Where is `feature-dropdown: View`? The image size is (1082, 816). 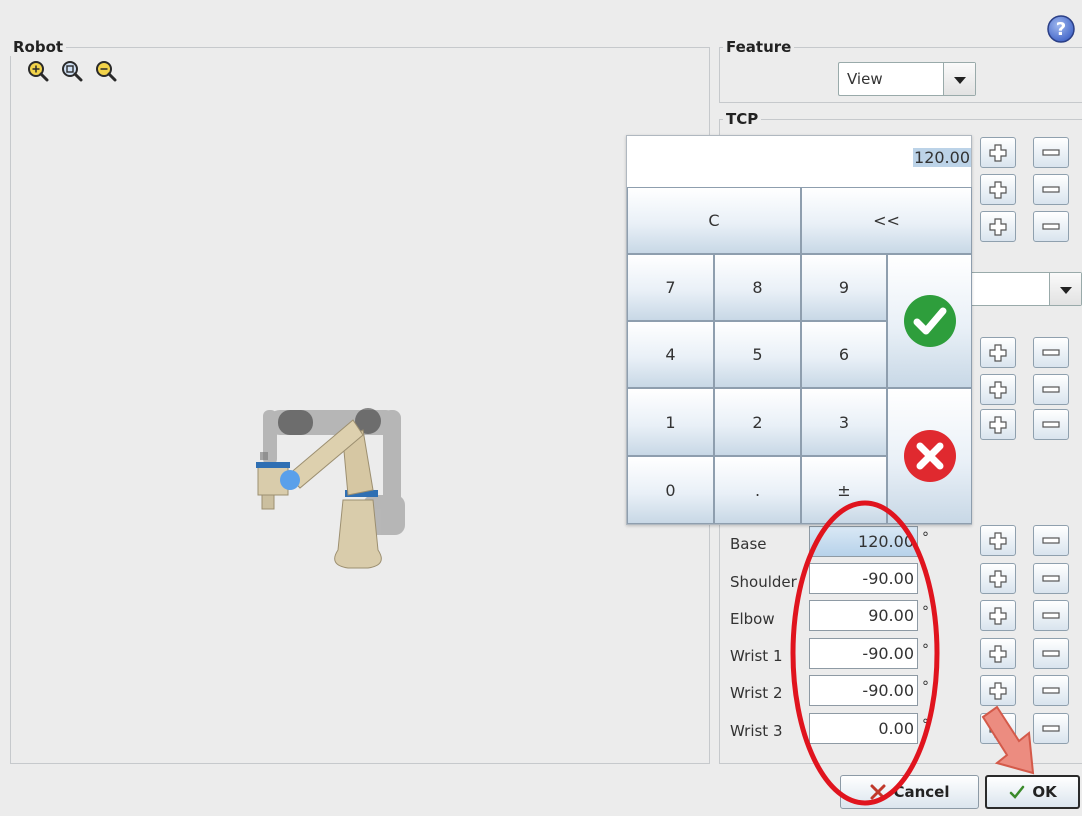 feature-dropdown: View is located at coordinates (907, 79).